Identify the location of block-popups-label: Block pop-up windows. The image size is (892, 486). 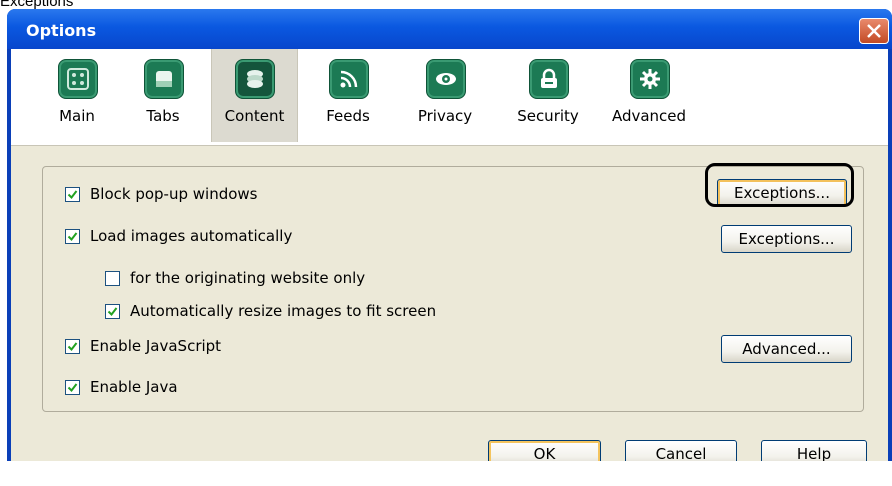
(174, 194).